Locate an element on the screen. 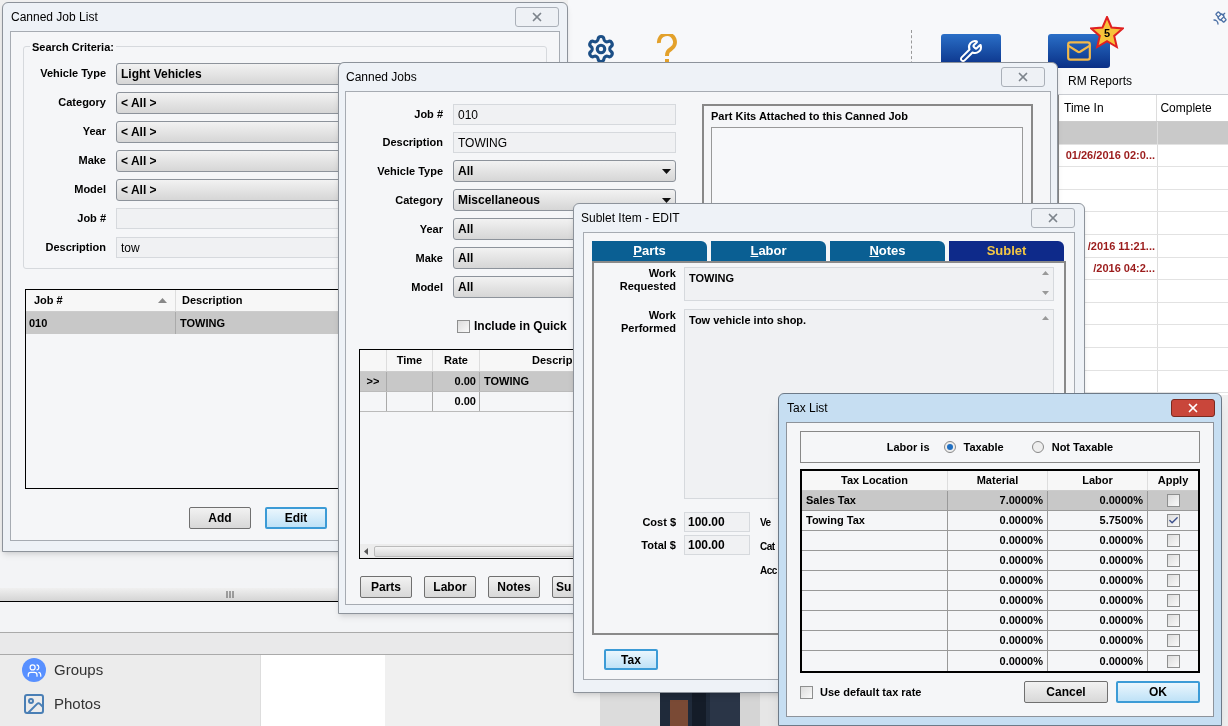 The height and width of the screenshot is (726, 1228). window-title: Canned Job List is located at coordinates (54, 17).